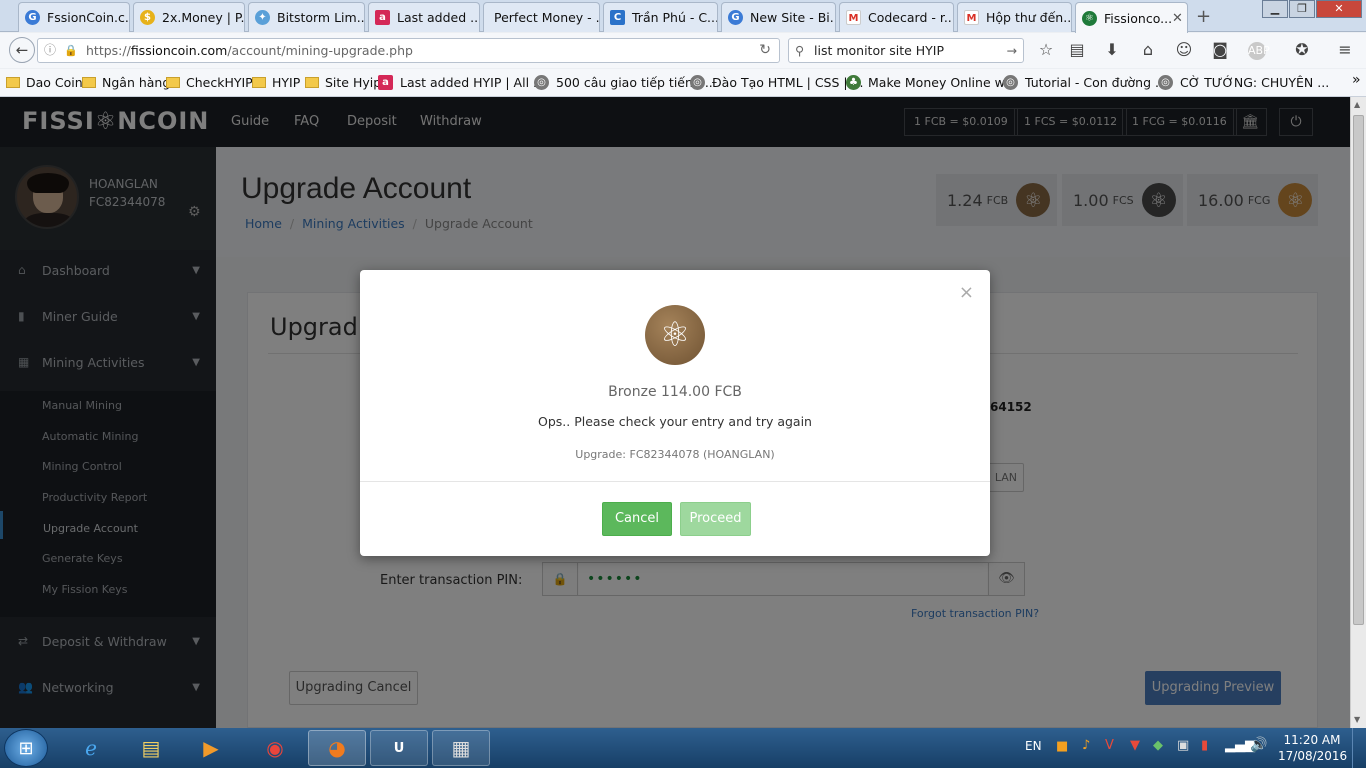  I want to click on url-prefix: https://, so click(108, 50).